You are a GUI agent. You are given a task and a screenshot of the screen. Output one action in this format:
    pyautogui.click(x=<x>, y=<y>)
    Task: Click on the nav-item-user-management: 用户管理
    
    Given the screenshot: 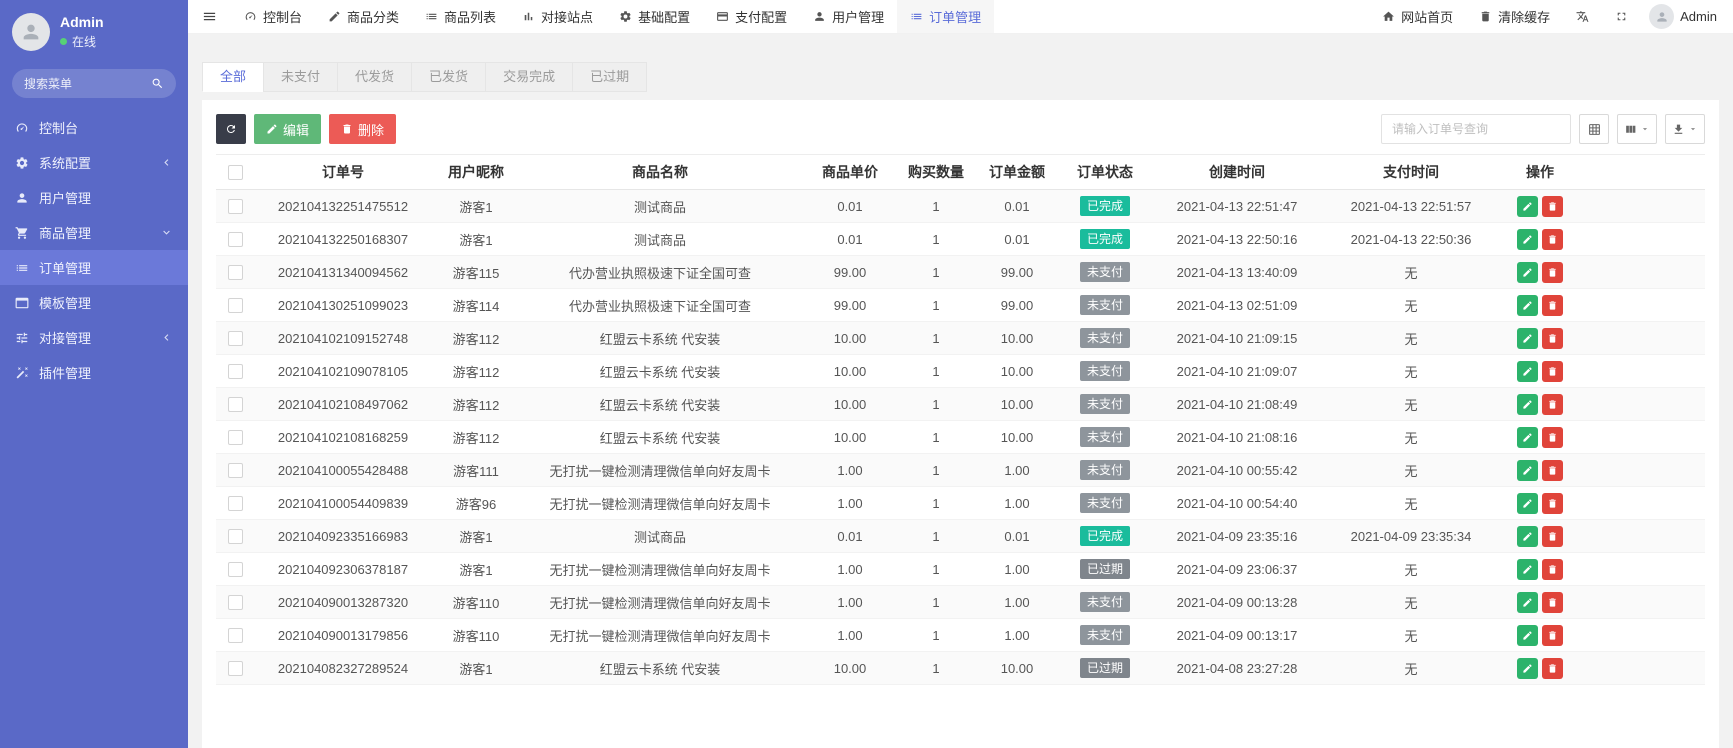 What is the action you would take?
    pyautogui.click(x=848, y=16)
    